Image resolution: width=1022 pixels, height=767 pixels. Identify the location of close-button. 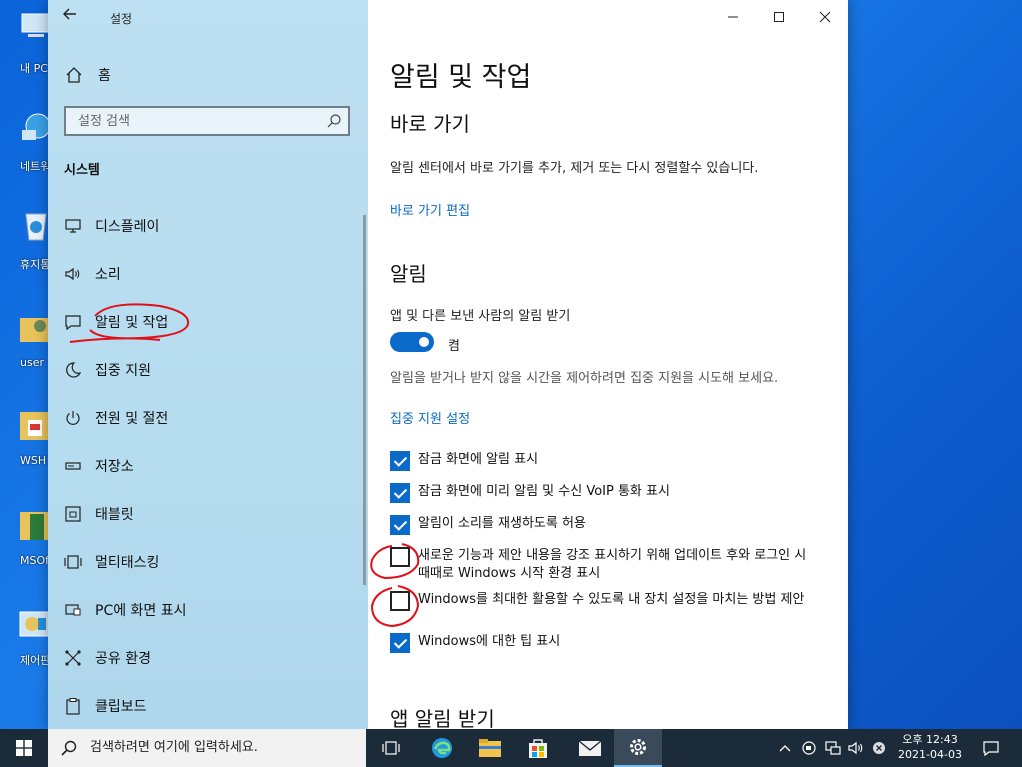
(825, 17).